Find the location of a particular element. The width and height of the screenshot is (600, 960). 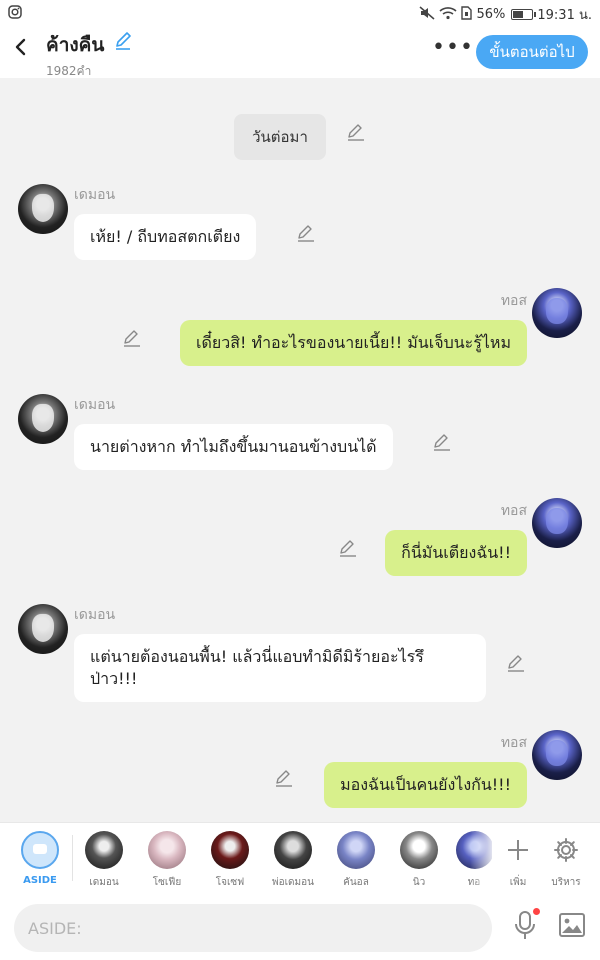

character-chip: พ่อเดมอน is located at coordinates (293, 860).